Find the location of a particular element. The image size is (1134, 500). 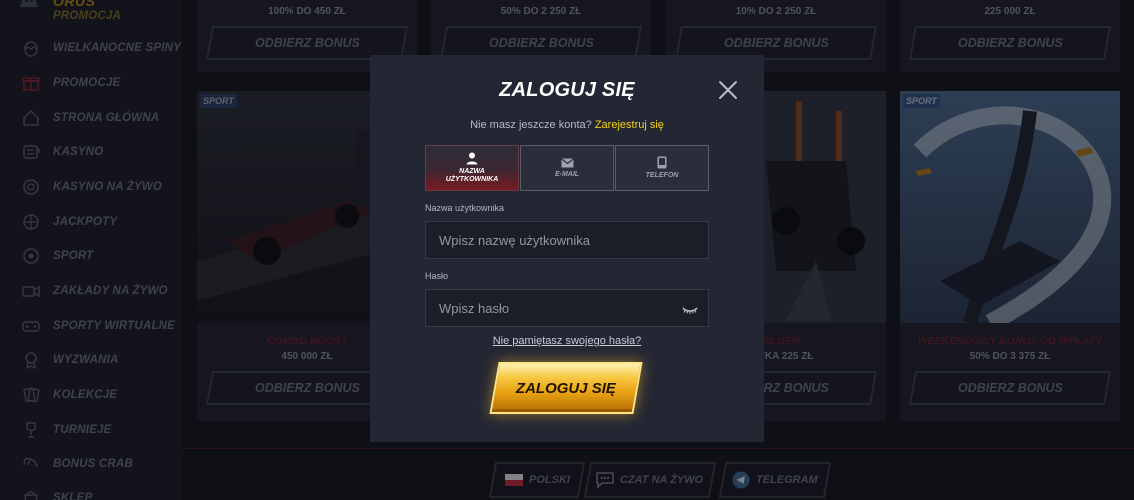

forgot-password-link: Nie pamiętasz swojego hasła? is located at coordinates (567, 341).